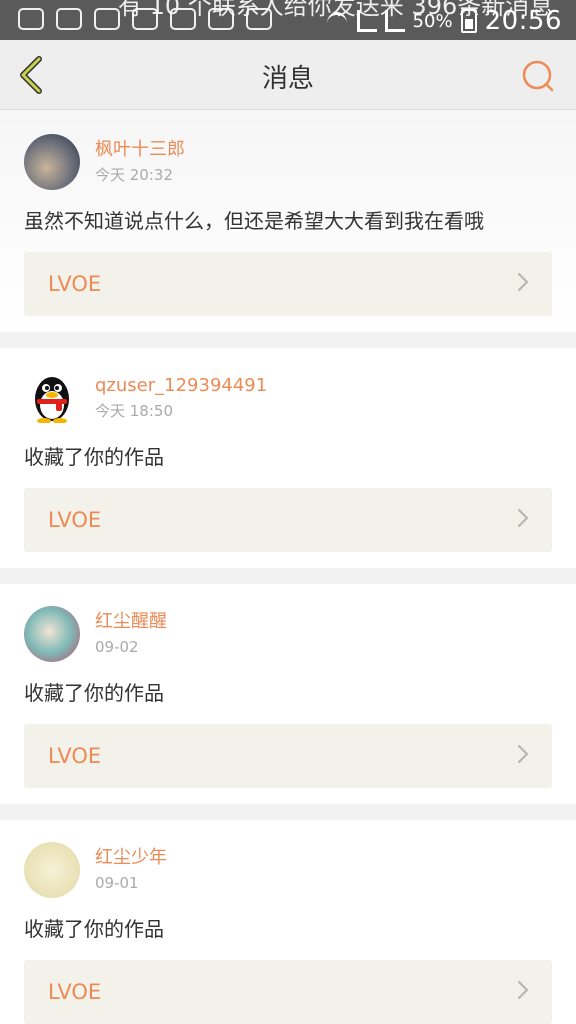 This screenshot has height=1024, width=576. What do you see at coordinates (117, 647) in the screenshot?
I see `timestamp: 09-02` at bounding box center [117, 647].